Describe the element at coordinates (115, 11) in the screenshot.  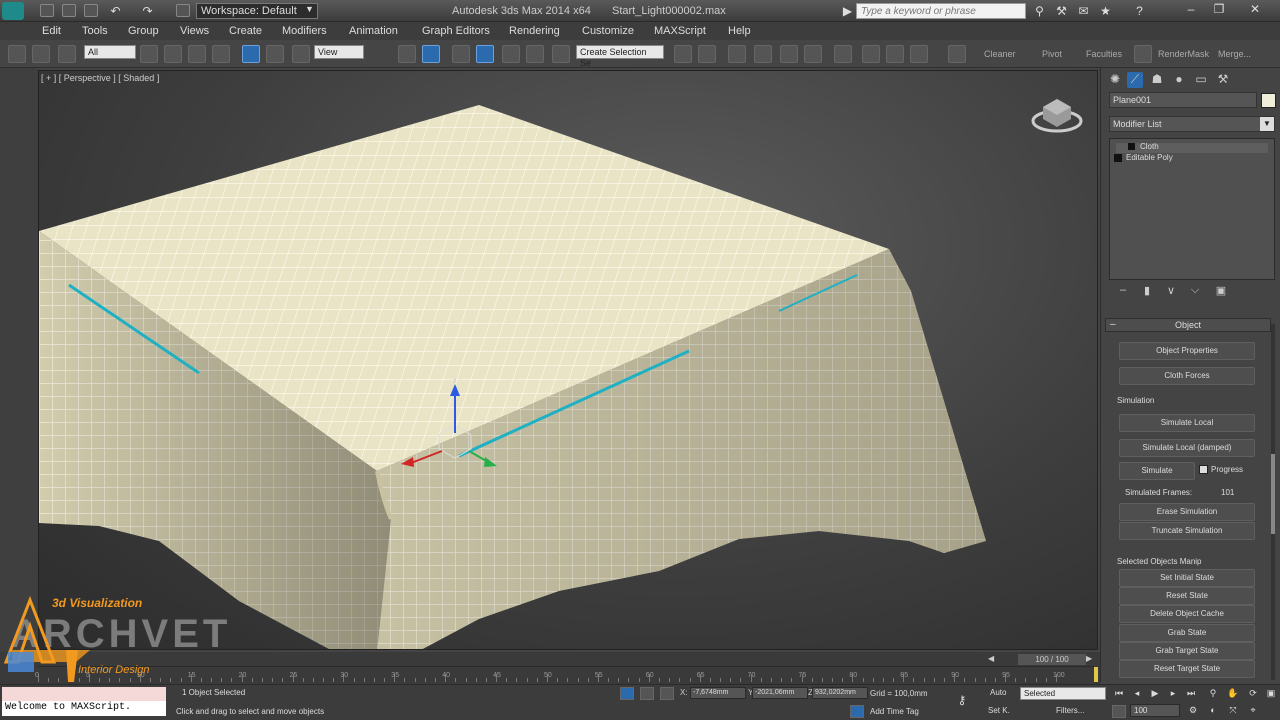
I see `undo-icon: ↶` at that location.